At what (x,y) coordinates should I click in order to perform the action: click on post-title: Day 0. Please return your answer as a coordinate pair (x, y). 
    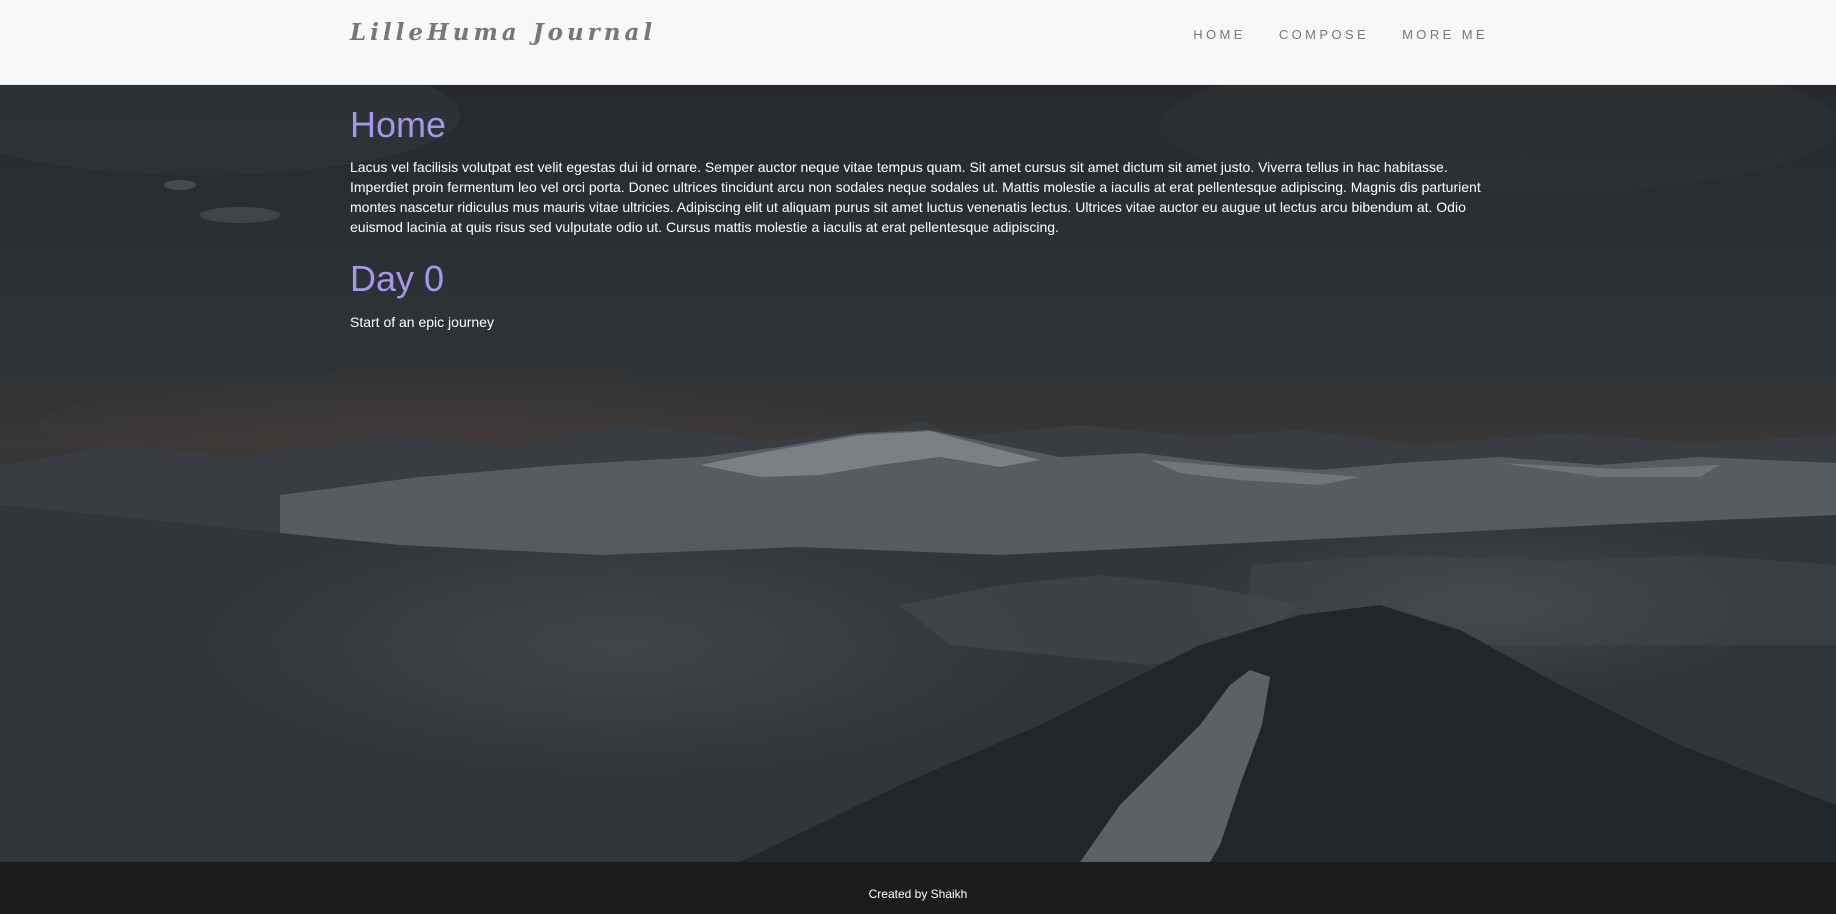
    Looking at the image, I should click on (397, 278).